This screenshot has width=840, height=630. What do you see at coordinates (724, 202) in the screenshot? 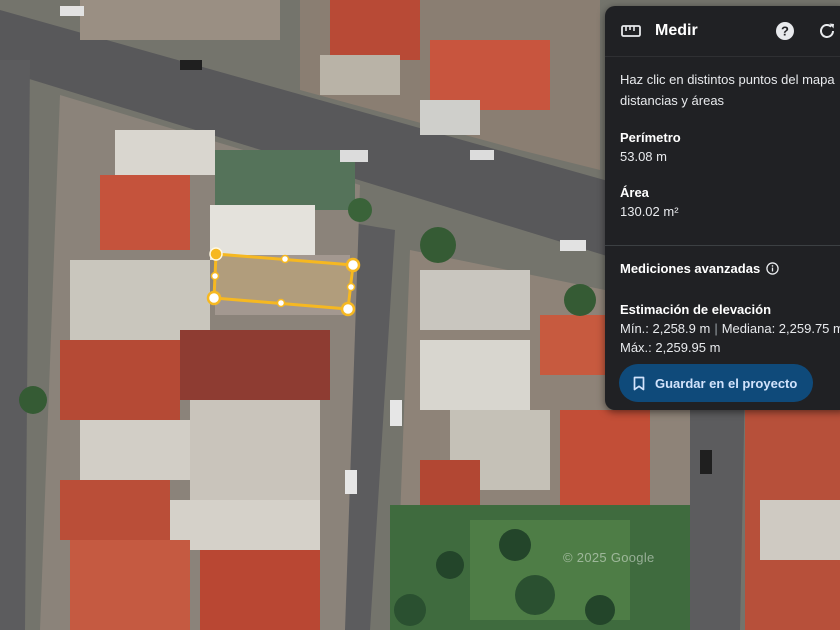
I see `area-section: Área 130.02 m²` at bounding box center [724, 202].